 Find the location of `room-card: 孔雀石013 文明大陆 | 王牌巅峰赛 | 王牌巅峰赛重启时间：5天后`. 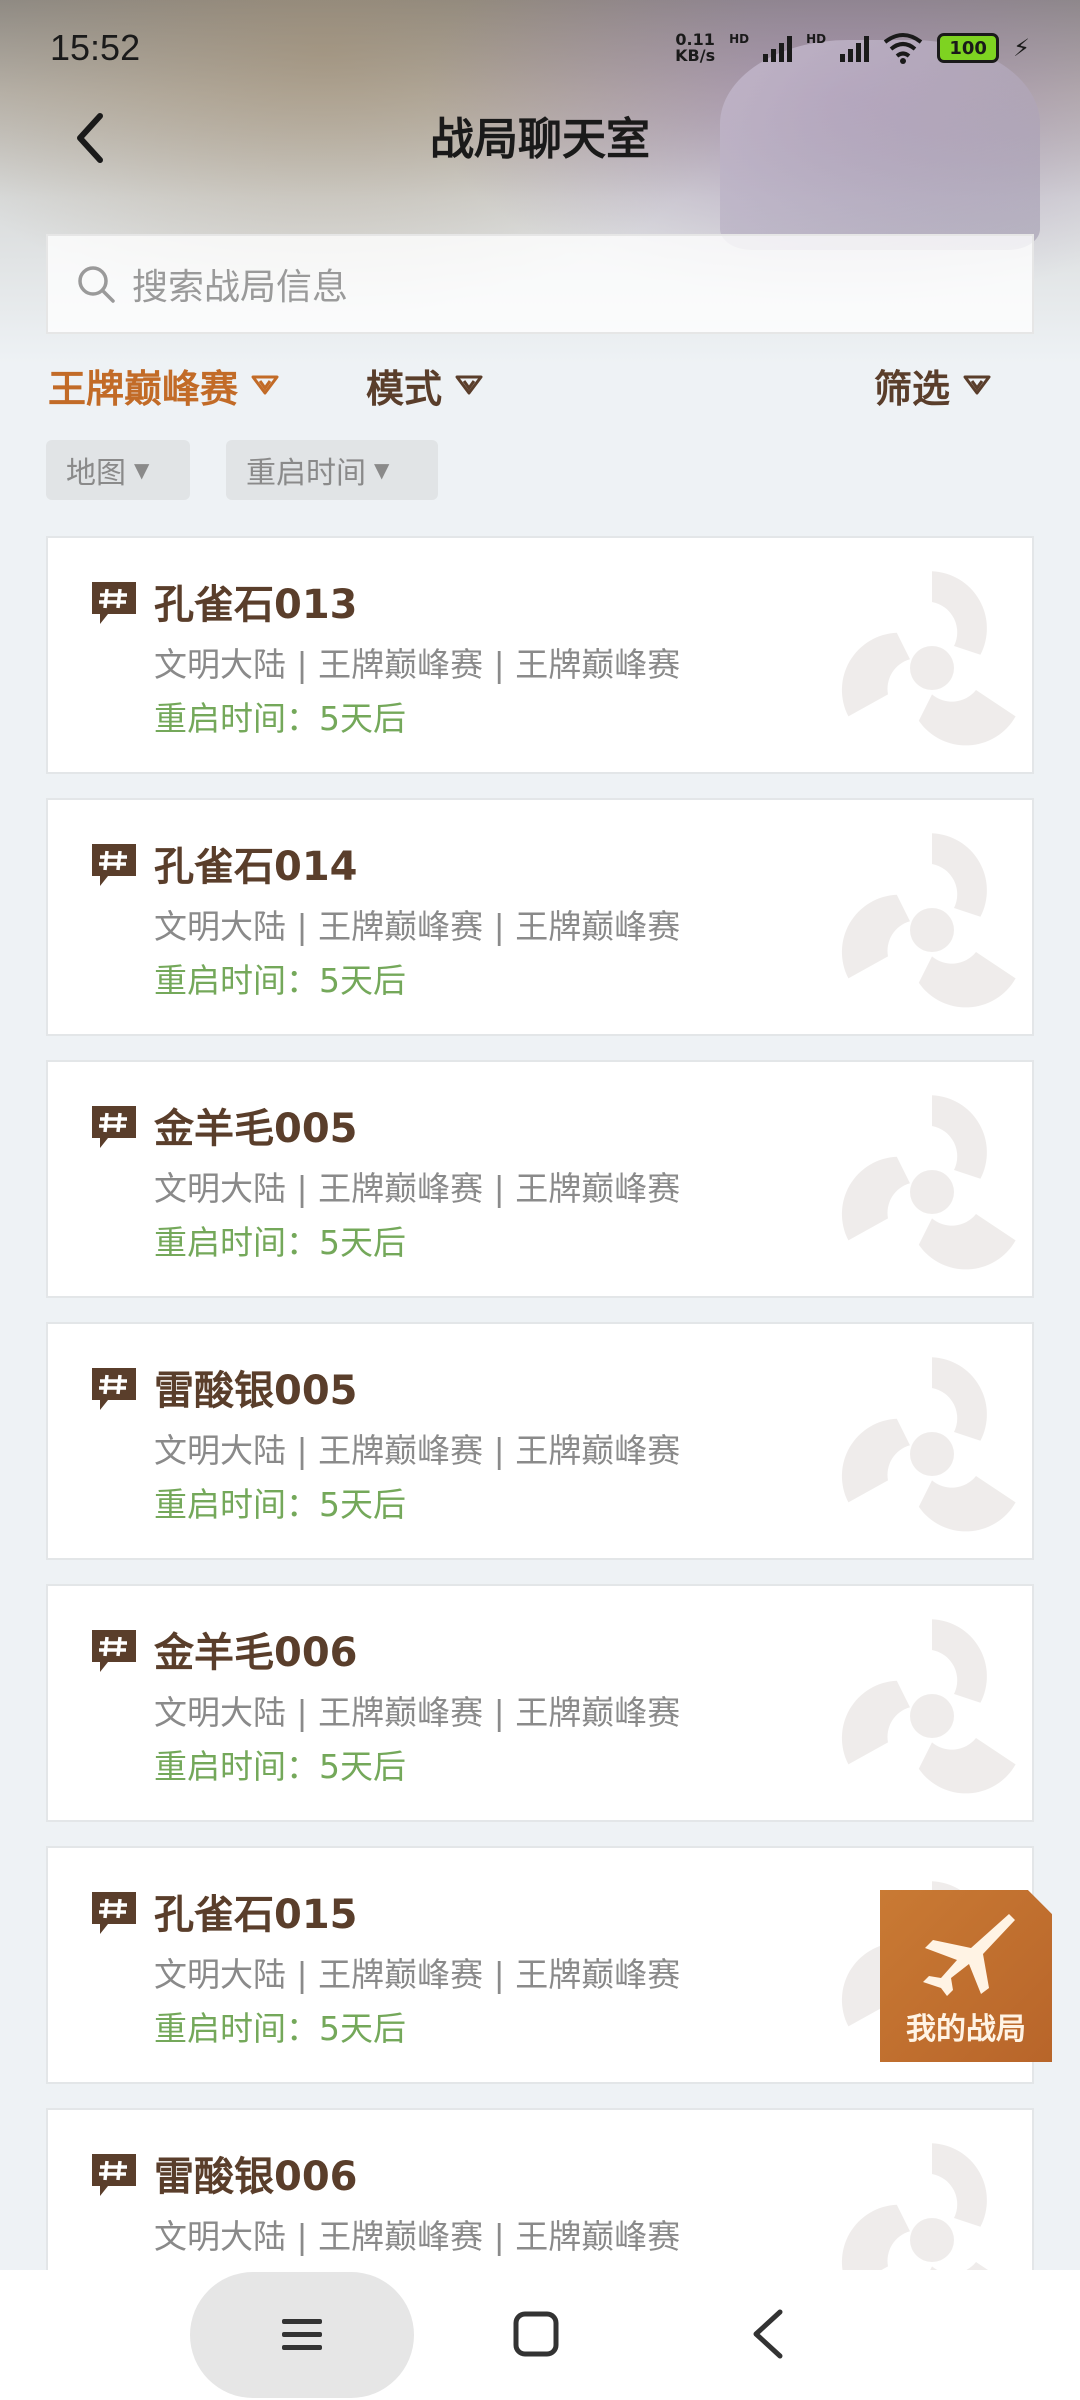

room-card: 孔雀石013 文明大陆 | 王牌巅峰赛 | 王牌巅峰赛重启时间：5天后 is located at coordinates (540, 655).